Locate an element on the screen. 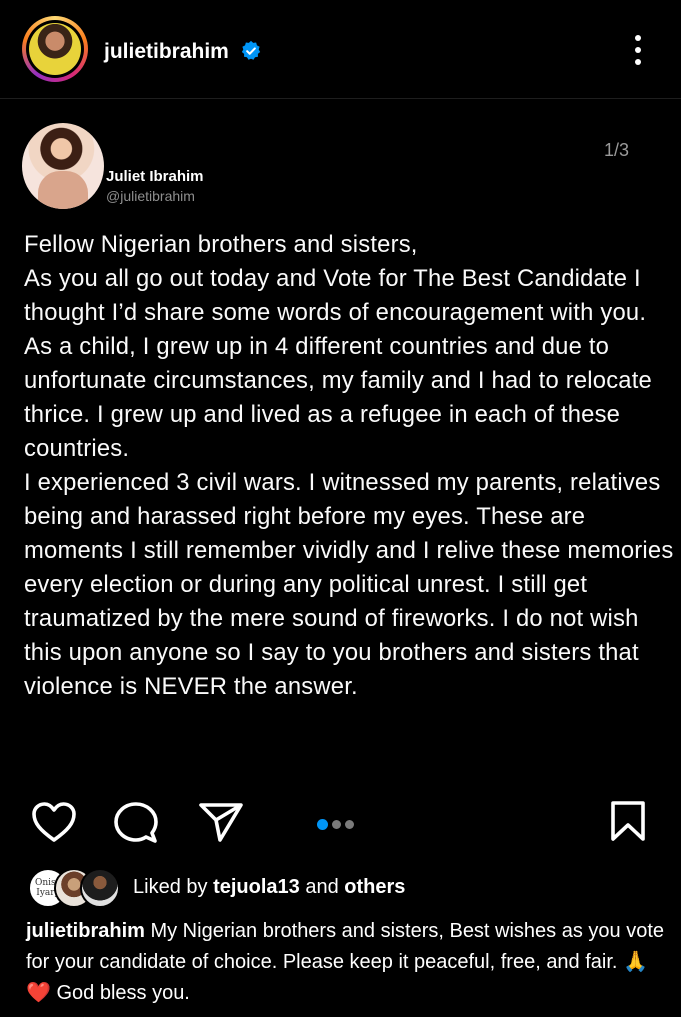 Image resolution: width=681 pixels, height=1017 pixels. liked-by-text: Liked by tejuola13 and others is located at coordinates (269, 887).